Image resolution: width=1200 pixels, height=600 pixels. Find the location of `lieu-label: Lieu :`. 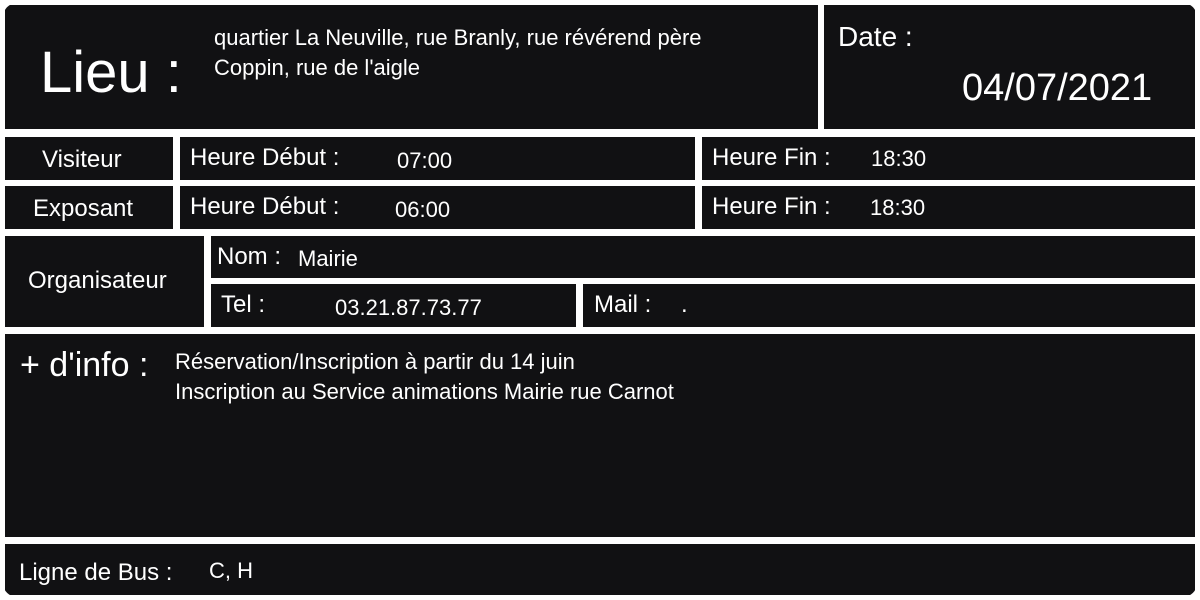

lieu-label: Lieu : is located at coordinates (111, 72).